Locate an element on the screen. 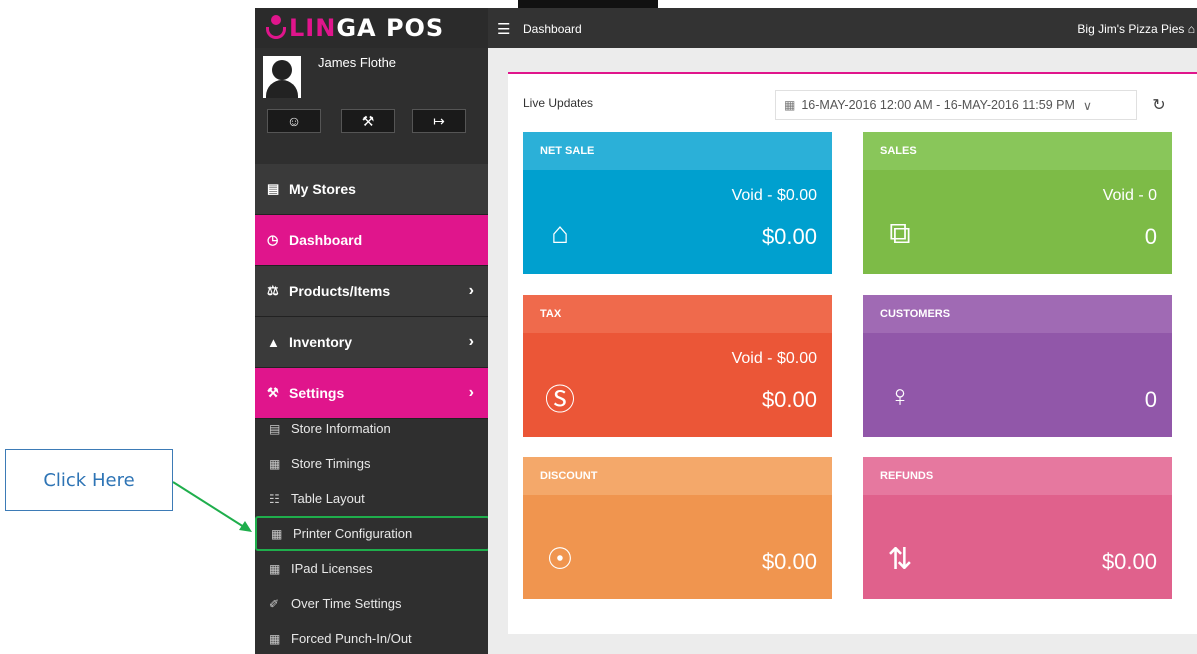 Image resolution: width=1197 pixels, height=654 pixels. submenu-label: Store Timings is located at coordinates (331, 463).